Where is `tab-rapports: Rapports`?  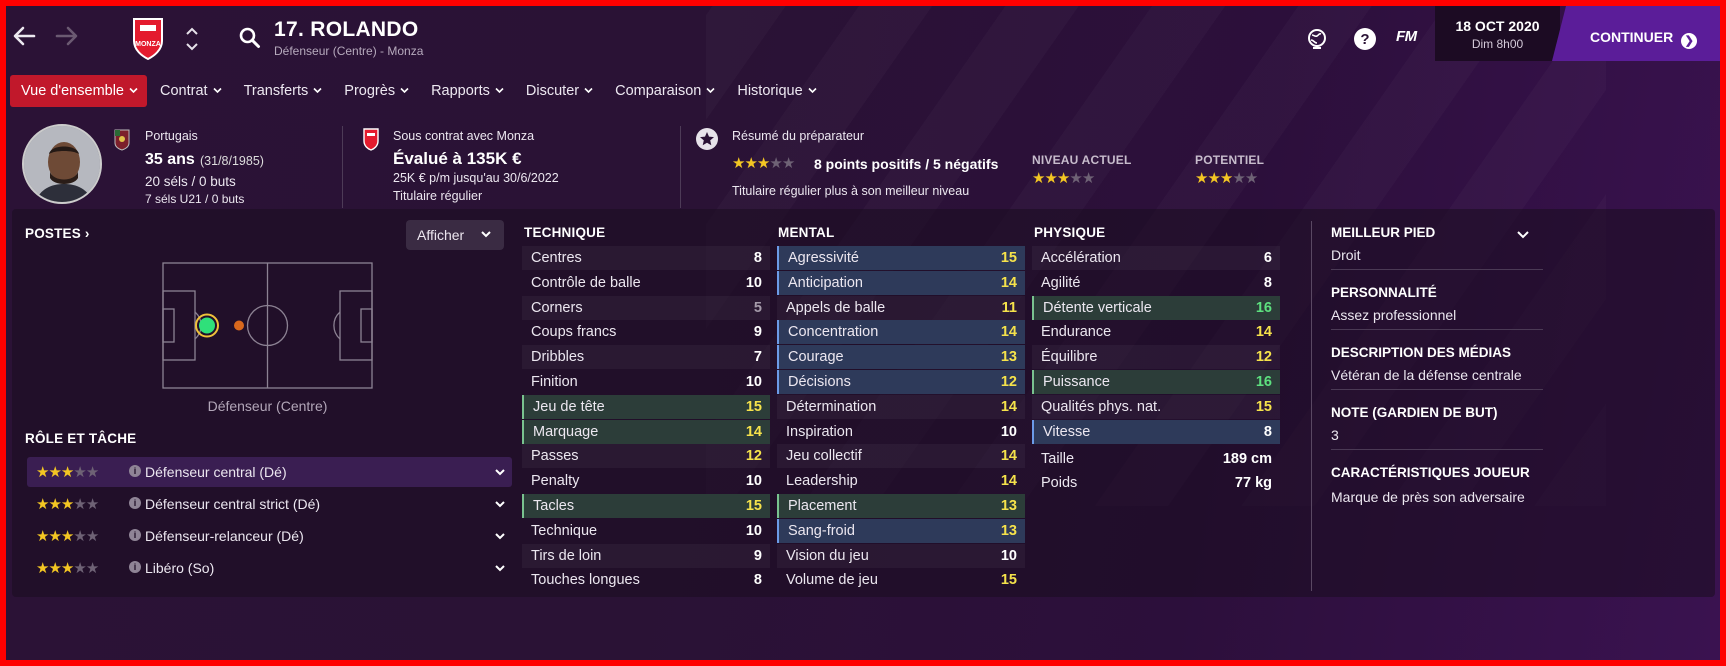 tab-rapports: Rapports is located at coordinates (466, 91).